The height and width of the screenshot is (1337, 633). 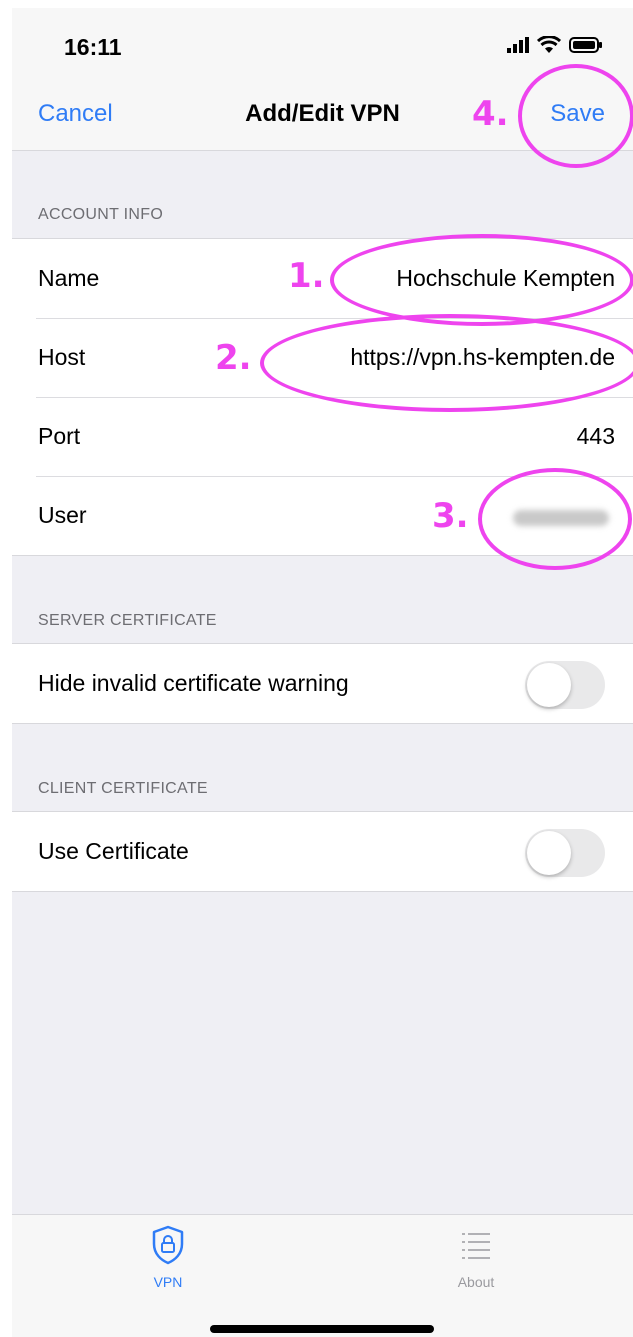 What do you see at coordinates (322, 1275) in the screenshot?
I see `tab-bar: VPN About` at bounding box center [322, 1275].